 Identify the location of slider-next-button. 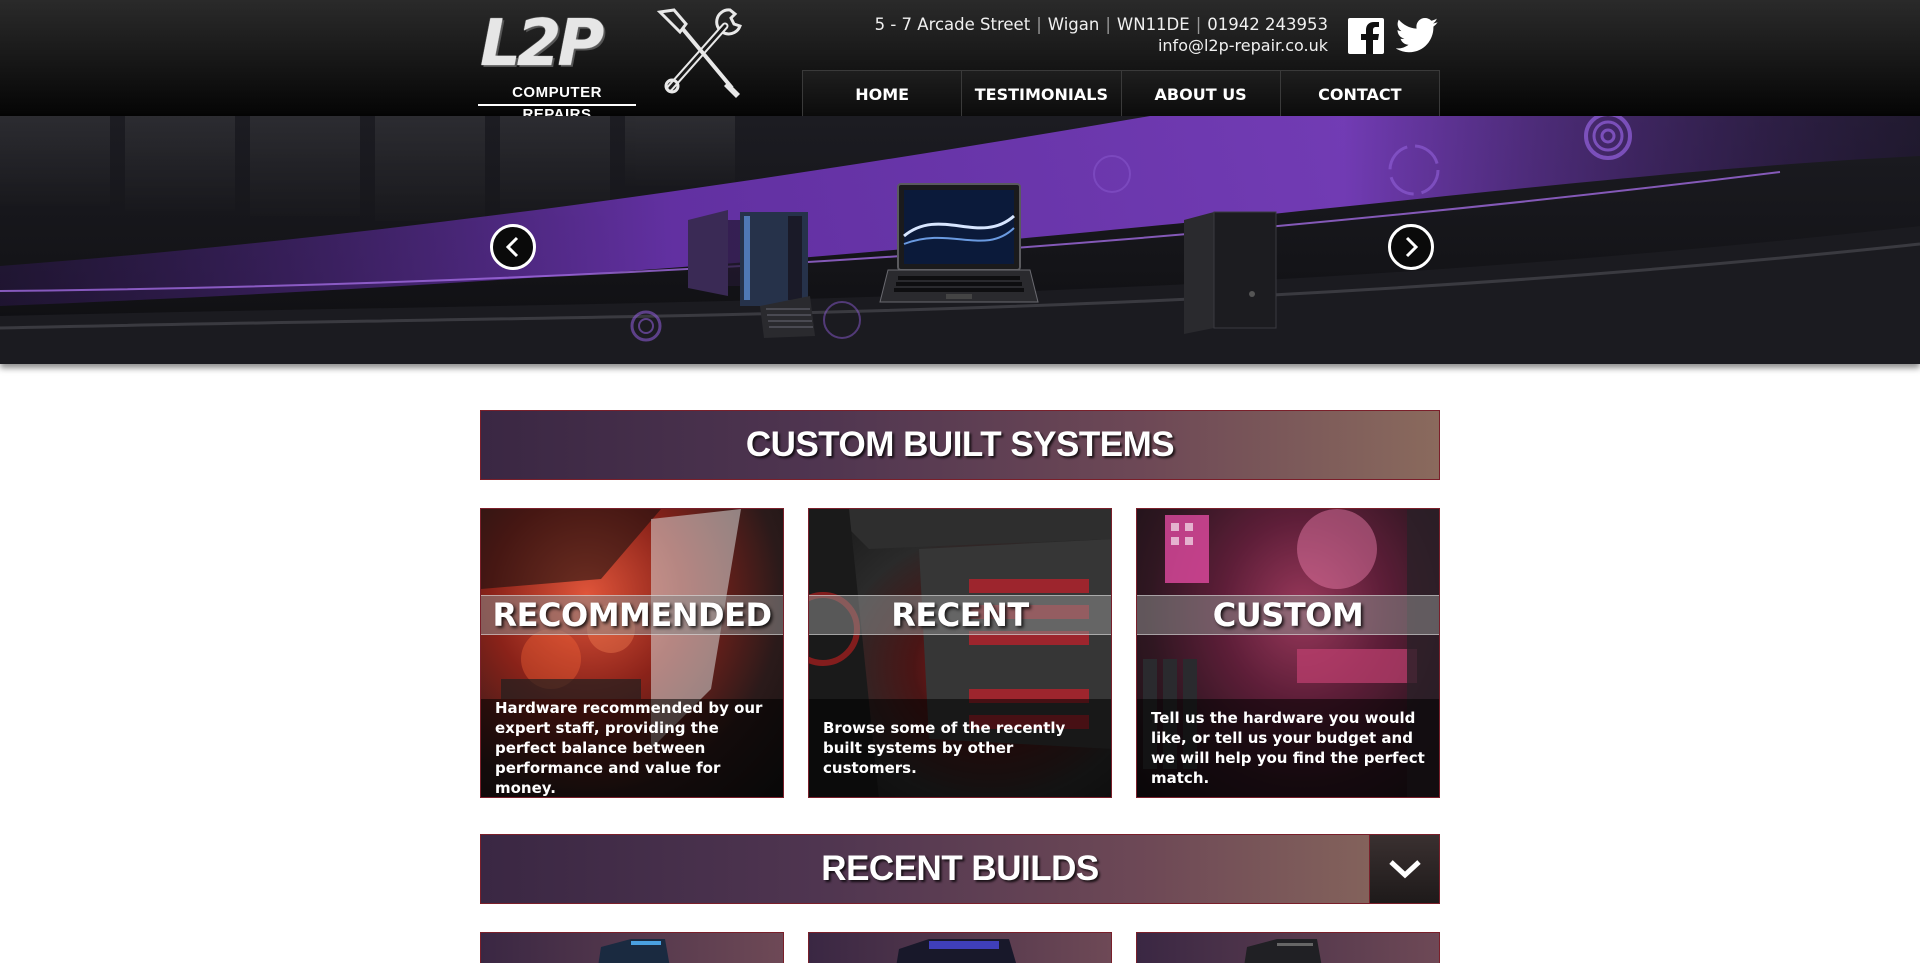
(1411, 247).